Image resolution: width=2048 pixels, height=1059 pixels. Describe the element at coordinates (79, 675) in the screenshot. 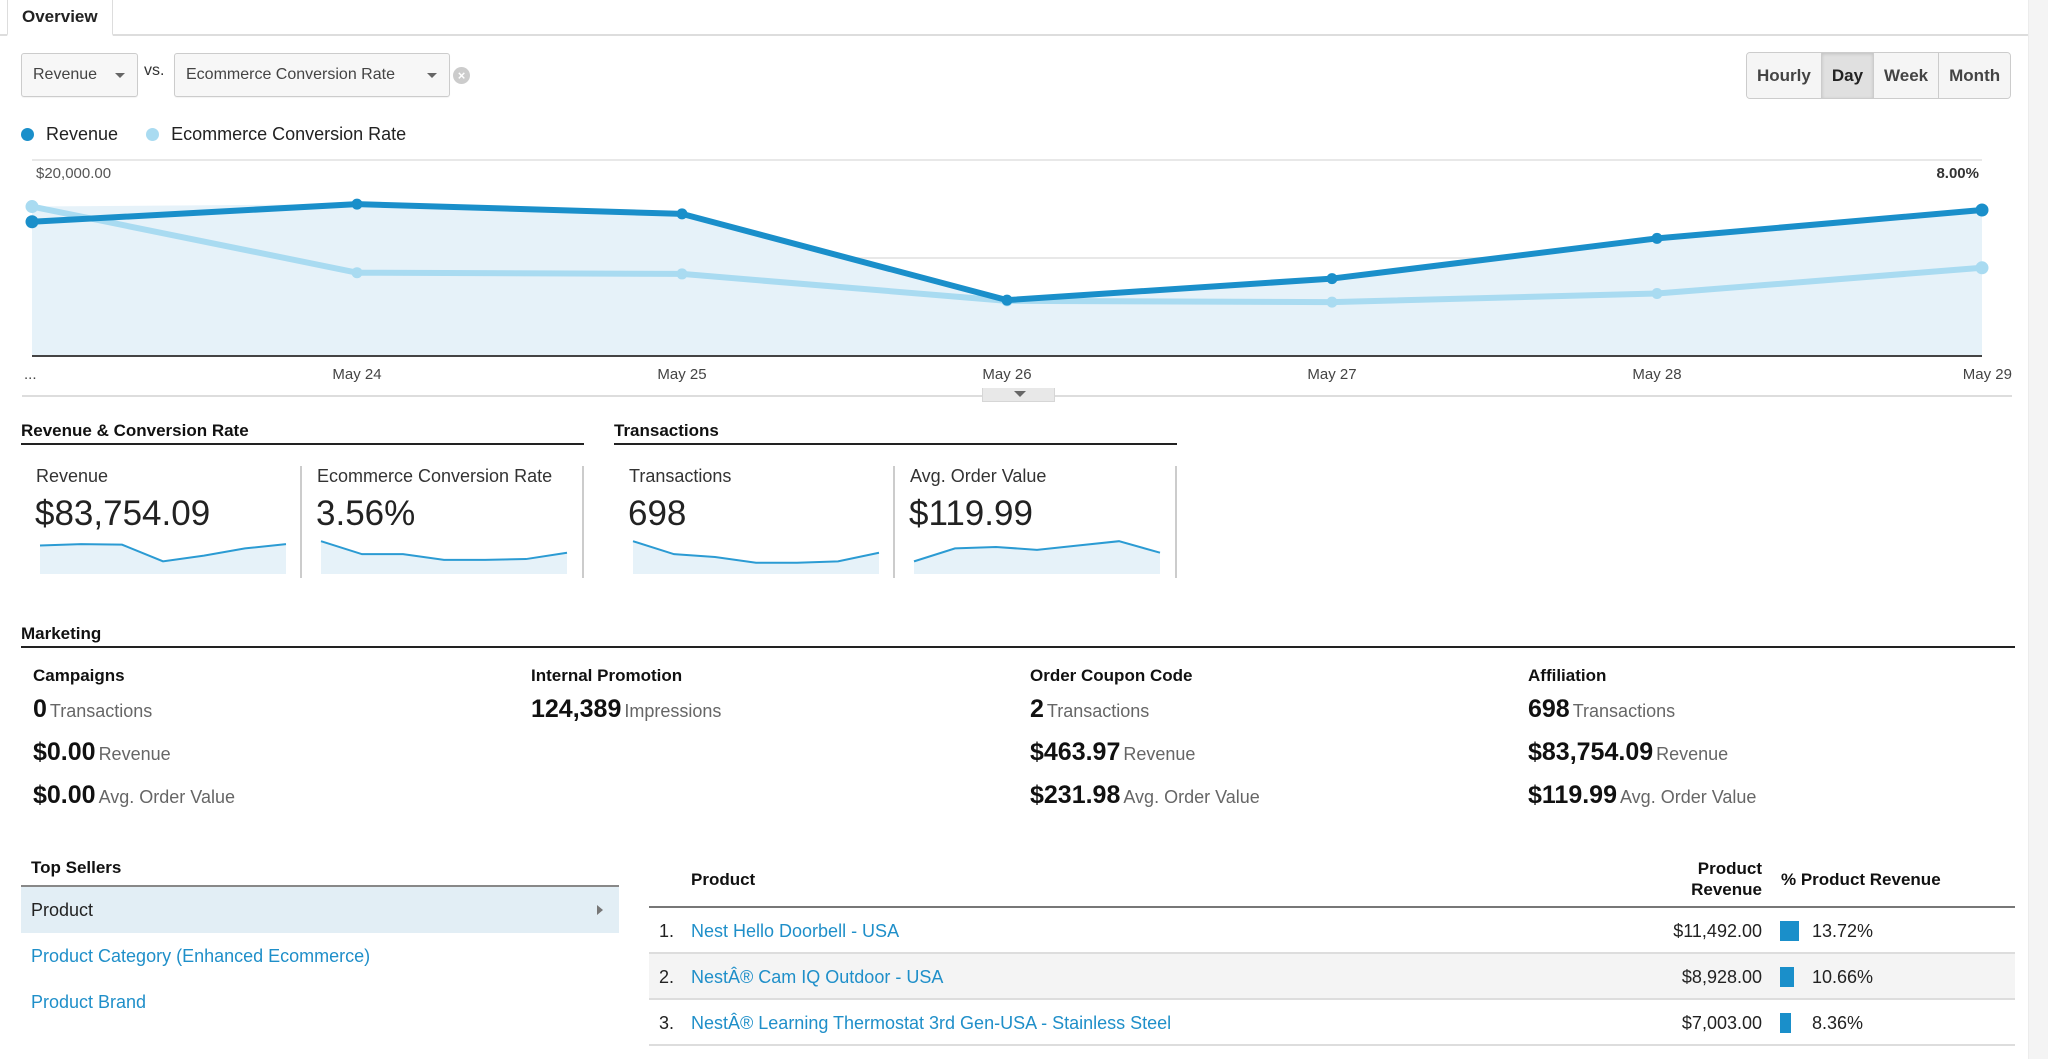

I see `marketing-column-title: Campaigns` at that location.